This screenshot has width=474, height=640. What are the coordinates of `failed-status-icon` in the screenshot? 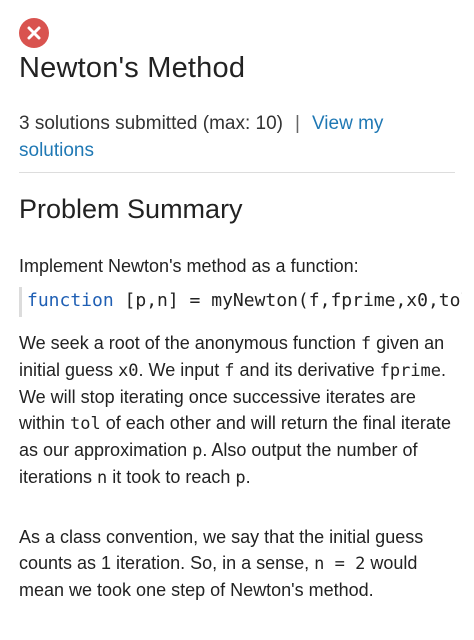 It's located at (34, 33).